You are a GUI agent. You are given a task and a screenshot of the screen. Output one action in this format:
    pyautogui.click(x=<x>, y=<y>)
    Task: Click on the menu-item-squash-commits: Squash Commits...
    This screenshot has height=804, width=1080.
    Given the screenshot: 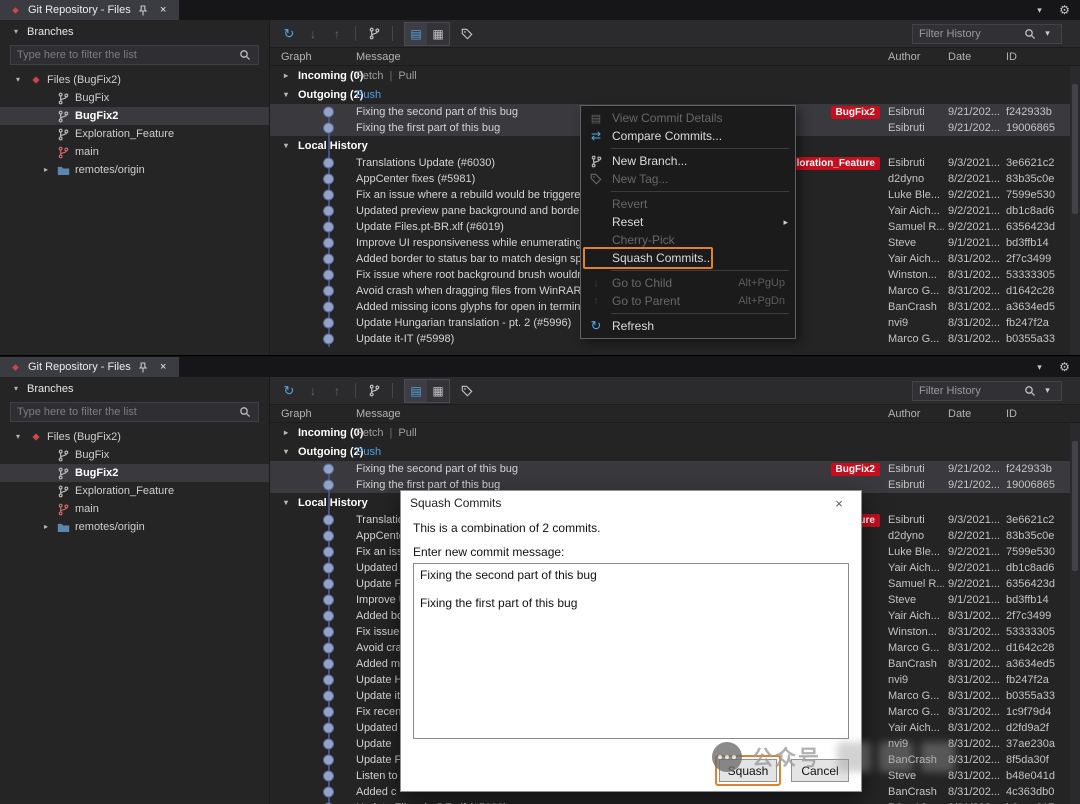 What is the action you would take?
    pyautogui.click(x=688, y=258)
    